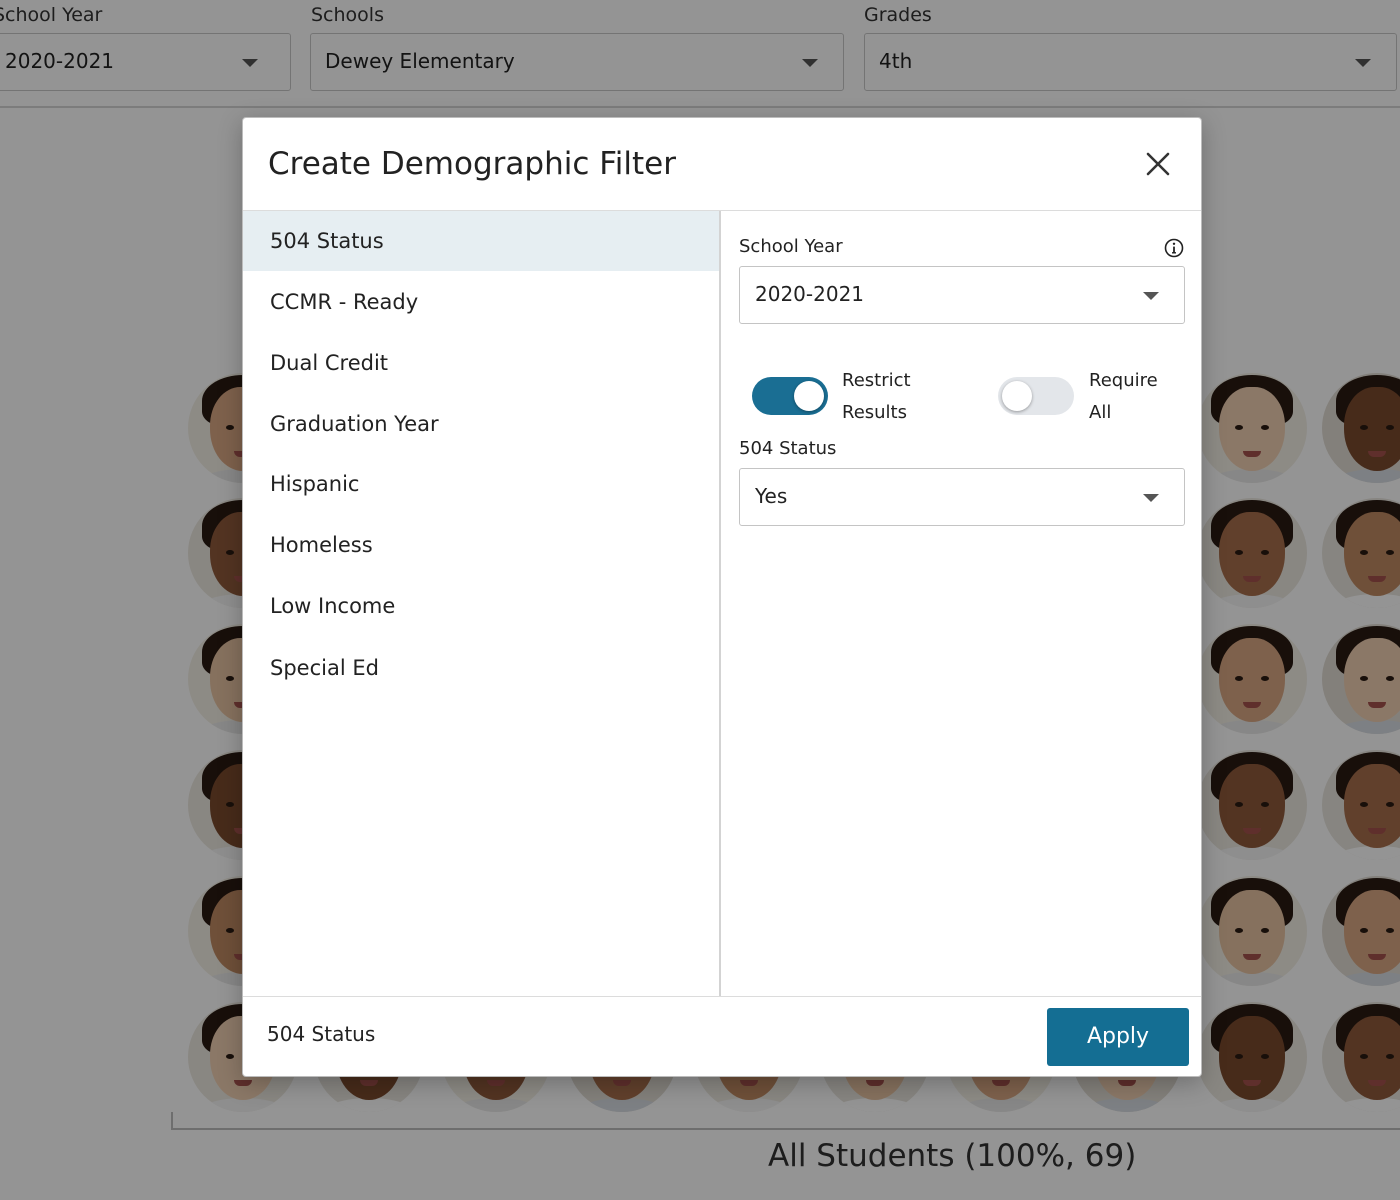  I want to click on restrict-results-toggle, so click(790, 396).